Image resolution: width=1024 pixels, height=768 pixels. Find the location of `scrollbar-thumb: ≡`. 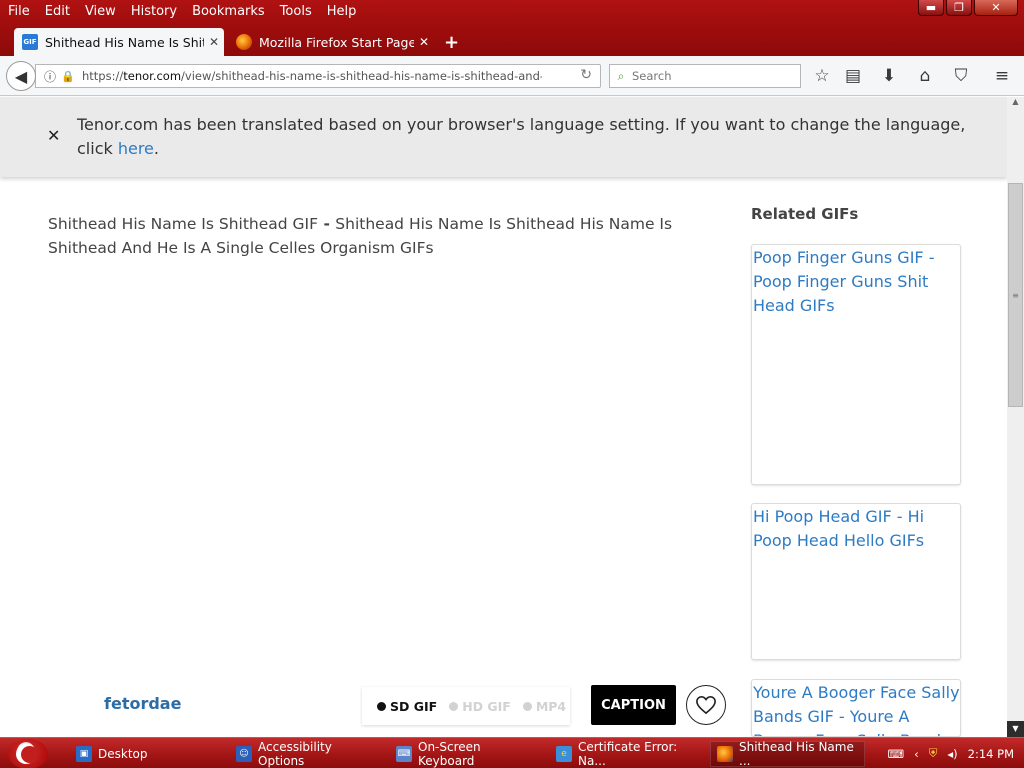

scrollbar-thumb: ≡ is located at coordinates (1015, 295).